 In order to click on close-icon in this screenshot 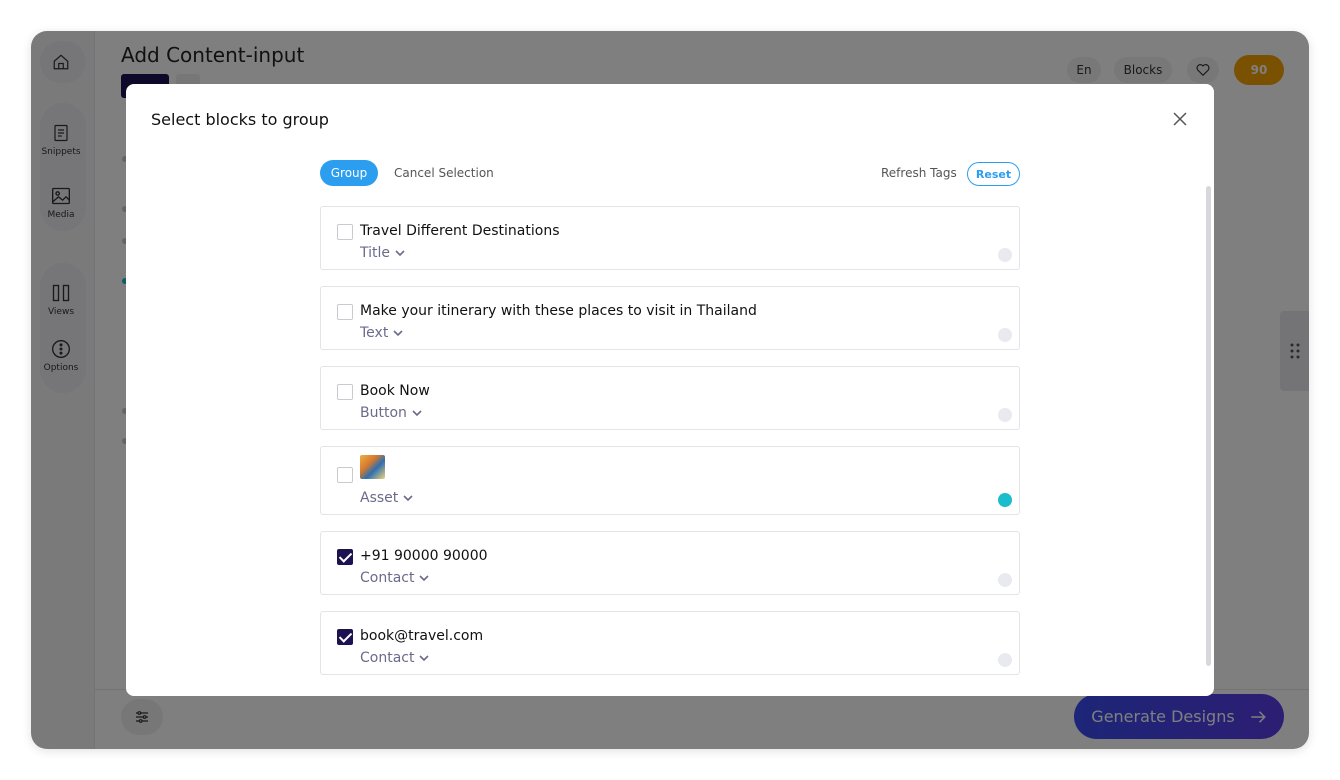, I will do `click(1180, 119)`.